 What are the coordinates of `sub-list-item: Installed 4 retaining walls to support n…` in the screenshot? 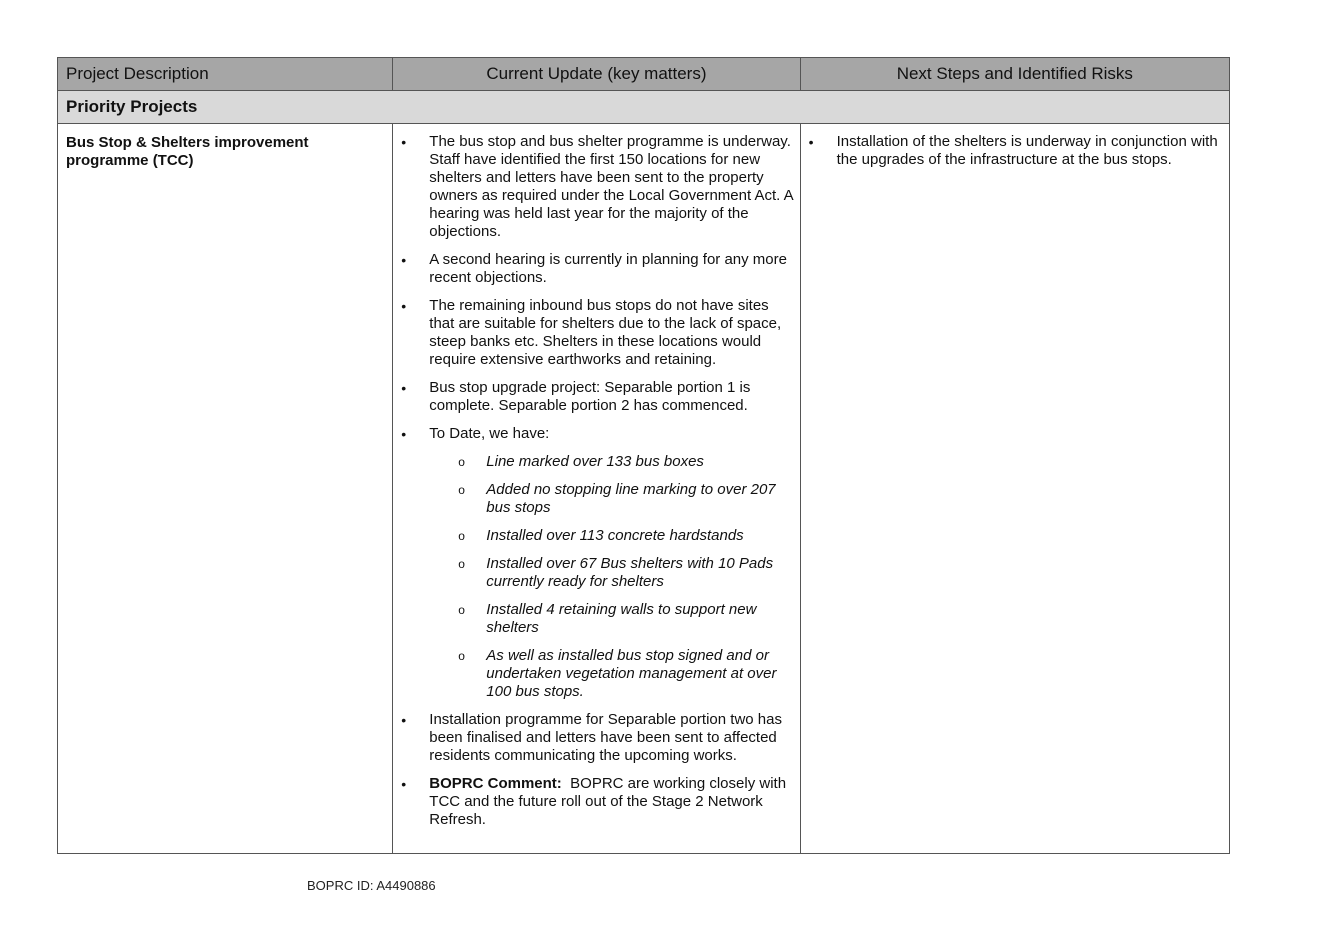 It's located at (611, 619).